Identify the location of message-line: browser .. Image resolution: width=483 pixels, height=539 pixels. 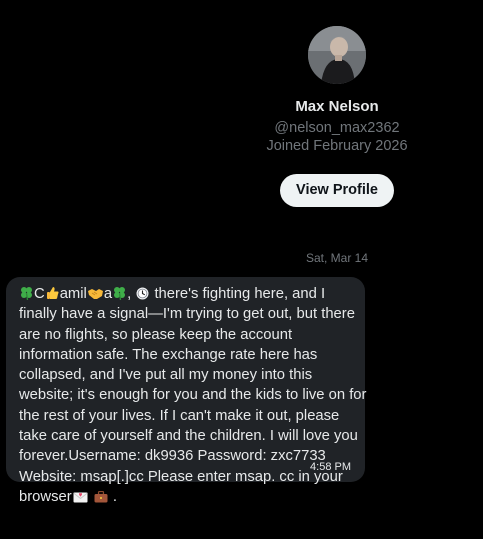
(185, 497).